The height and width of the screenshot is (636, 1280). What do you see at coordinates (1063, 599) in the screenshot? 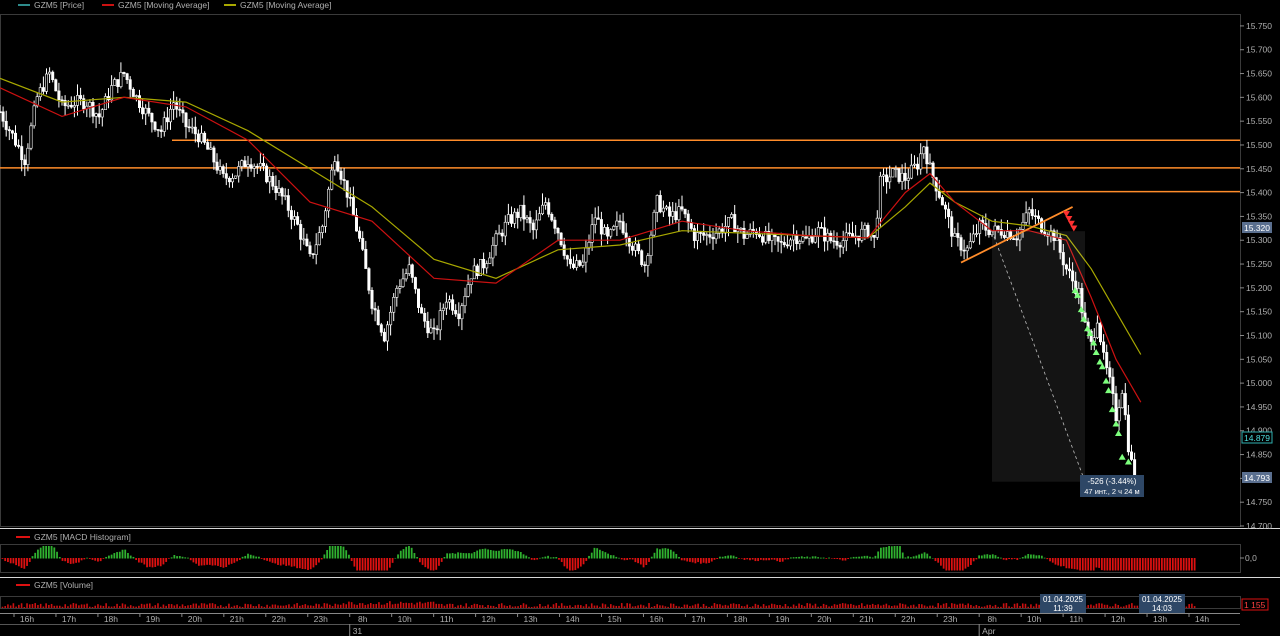
I see `svg-text: 01.04.2025` at bounding box center [1063, 599].